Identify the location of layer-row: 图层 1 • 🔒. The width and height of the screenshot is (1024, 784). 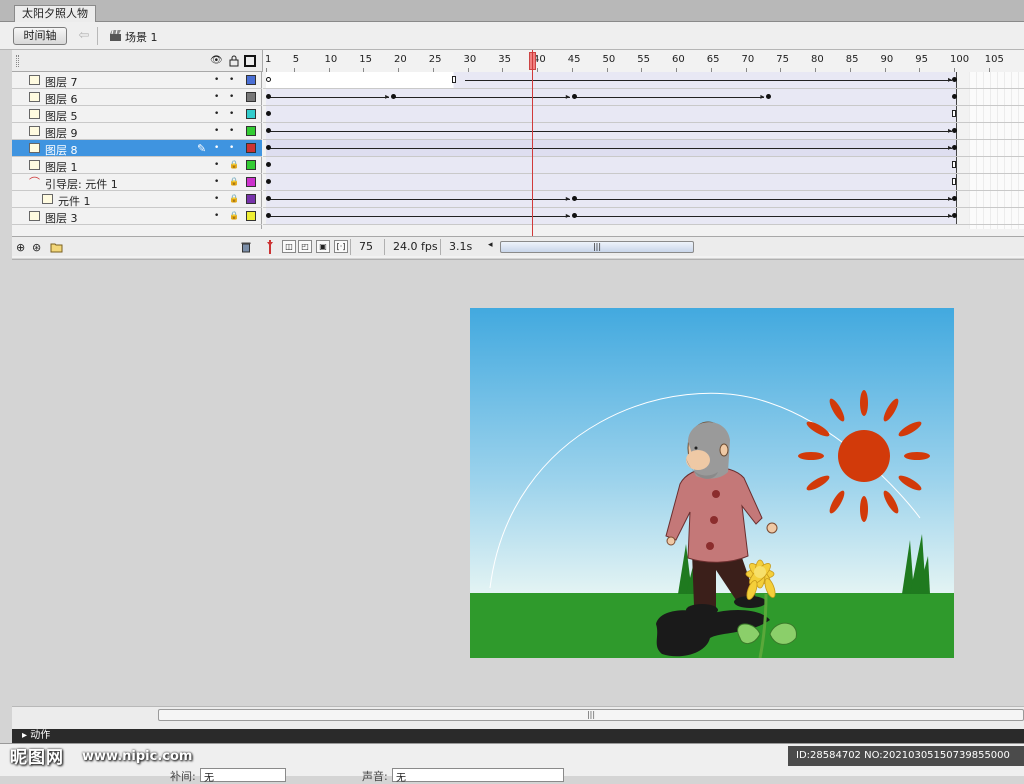
(137, 165).